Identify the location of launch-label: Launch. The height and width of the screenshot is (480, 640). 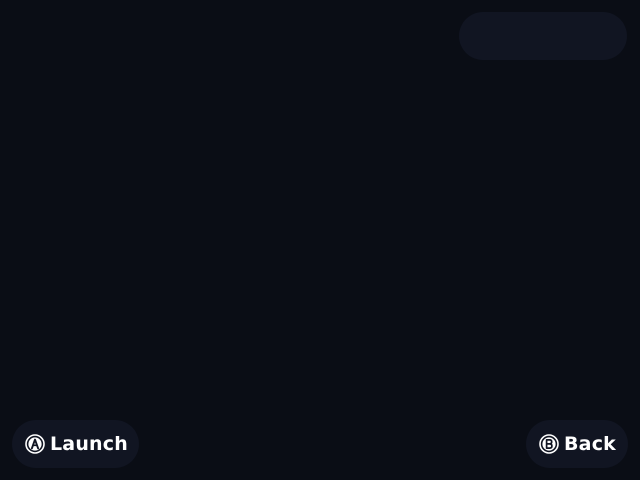
(89, 443).